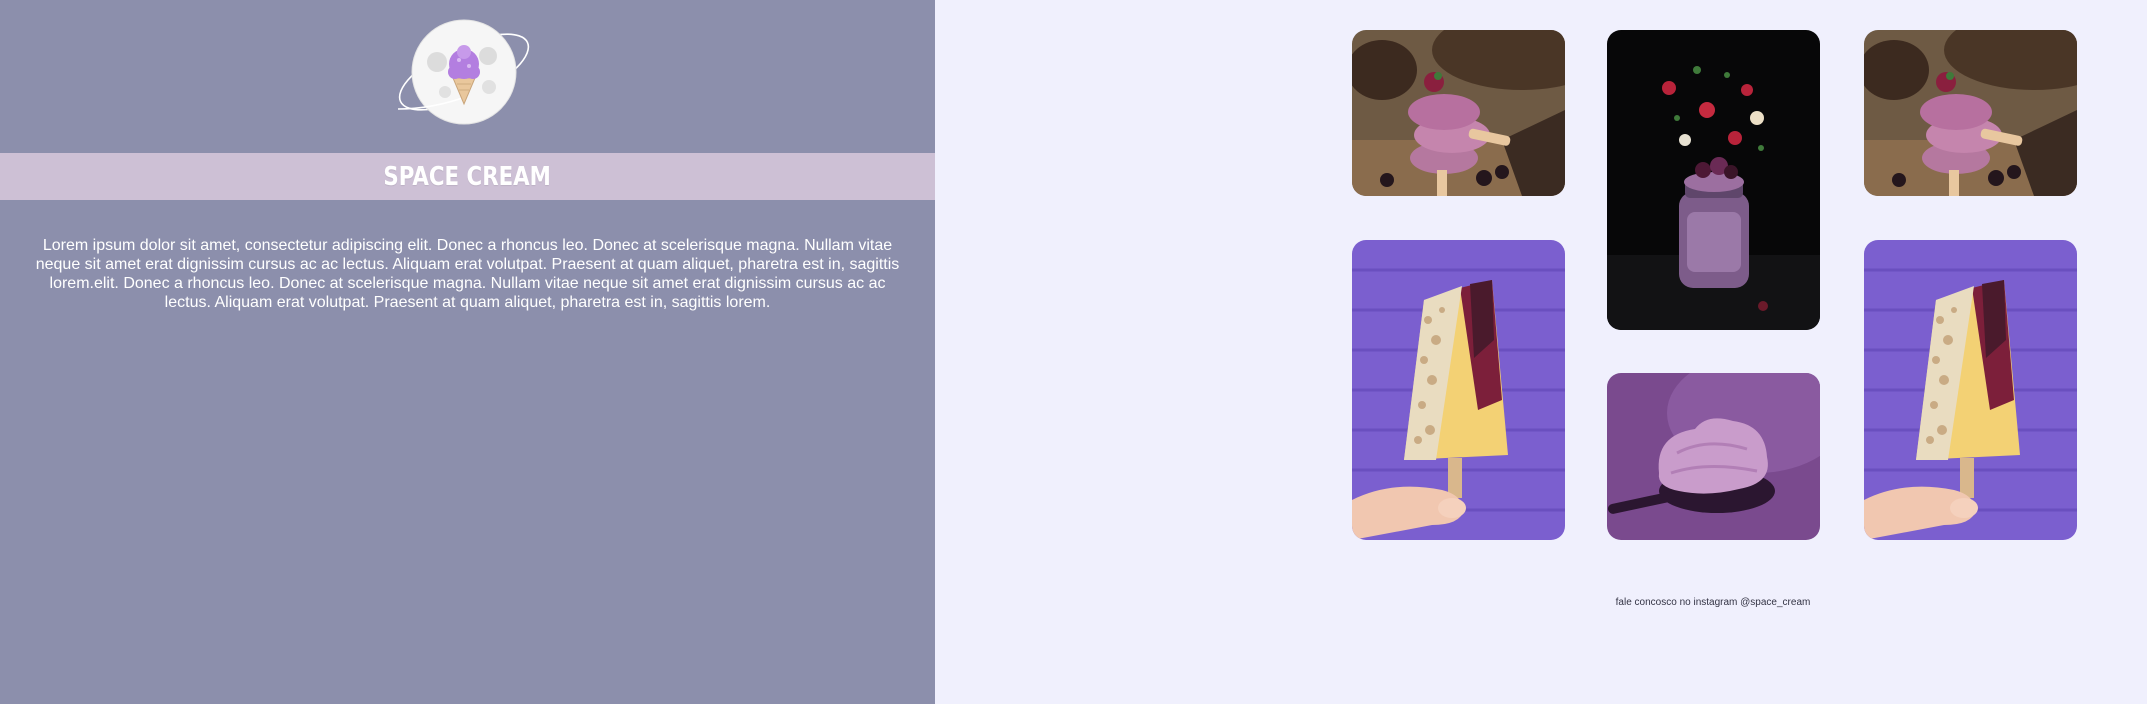  What do you see at coordinates (1713, 602) in the screenshot?
I see `instagram-footer-text: fale concosco no instagram @space_cream` at bounding box center [1713, 602].